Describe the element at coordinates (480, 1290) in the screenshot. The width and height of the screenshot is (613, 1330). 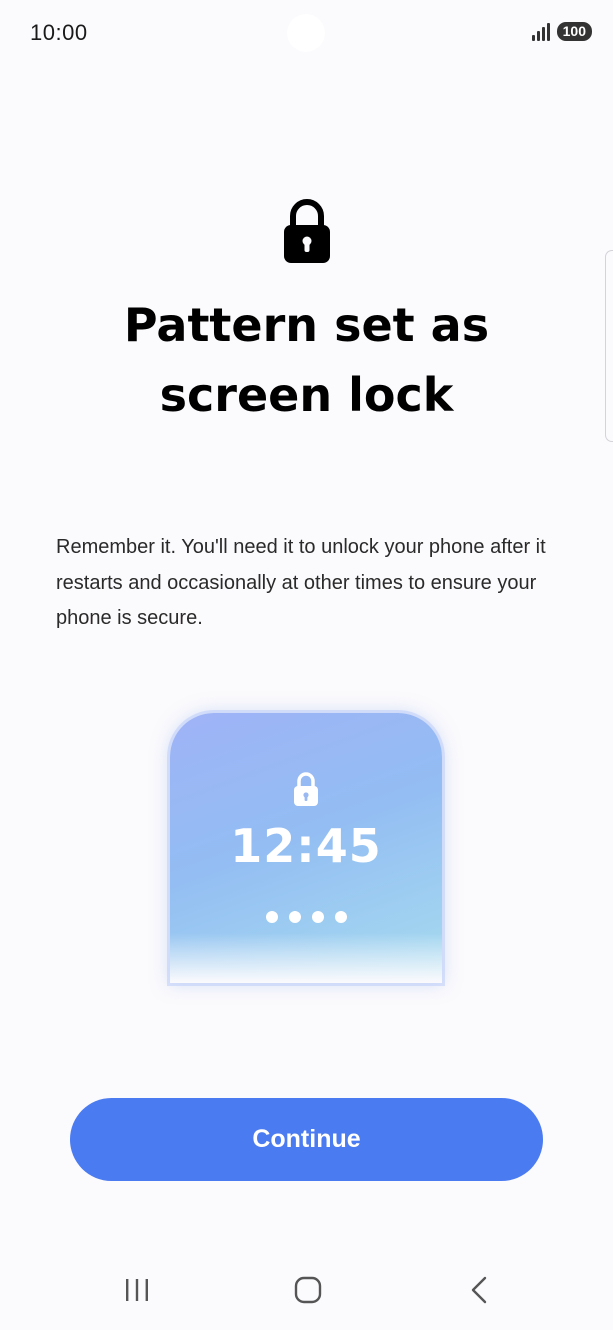
I see `back-icon` at that location.